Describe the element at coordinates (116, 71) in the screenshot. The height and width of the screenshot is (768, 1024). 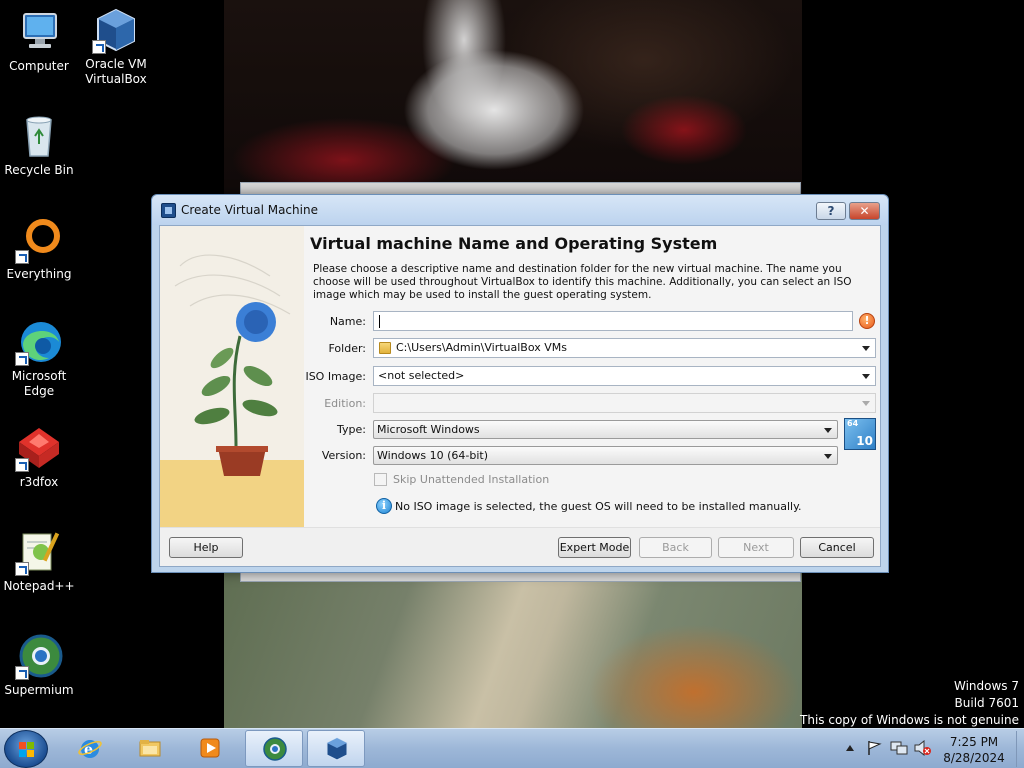
I see `desktop-icon-label: Oracle VM VirtualBox` at that location.